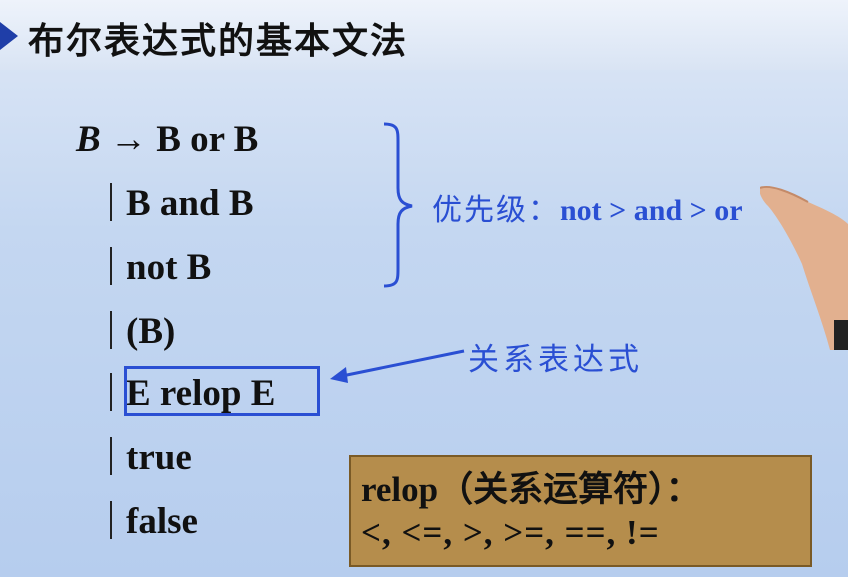 The width and height of the screenshot is (848, 577). I want to click on pointing-hand-icon, so click(804, 268).